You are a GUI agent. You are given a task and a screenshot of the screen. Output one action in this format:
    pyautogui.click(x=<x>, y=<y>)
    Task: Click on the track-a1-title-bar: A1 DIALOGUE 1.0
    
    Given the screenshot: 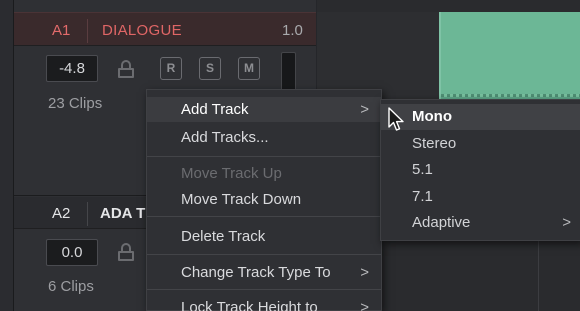 What is the action you would take?
    pyautogui.click(x=165, y=29)
    